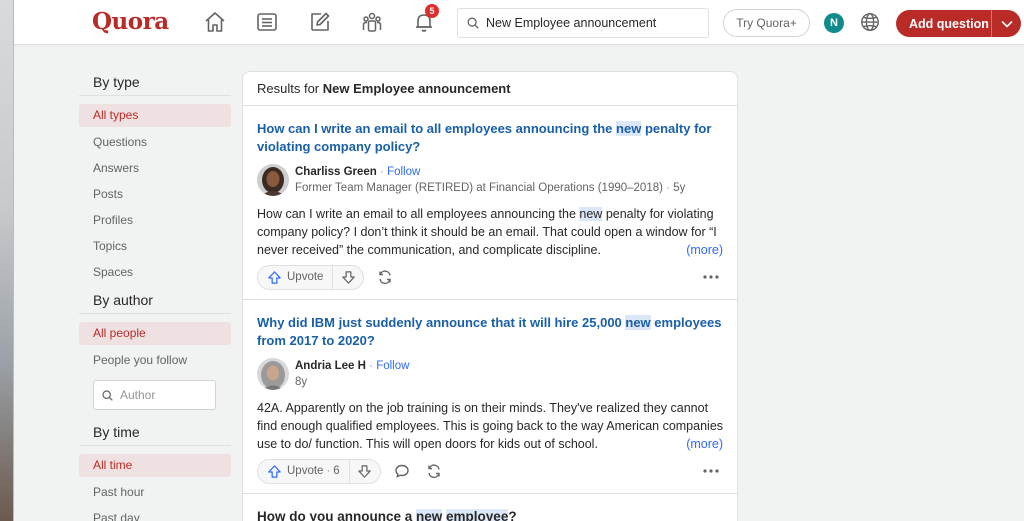 The width and height of the screenshot is (1024, 521). What do you see at coordinates (330, 366) in the screenshot?
I see `author-name: Andria Lee H` at bounding box center [330, 366].